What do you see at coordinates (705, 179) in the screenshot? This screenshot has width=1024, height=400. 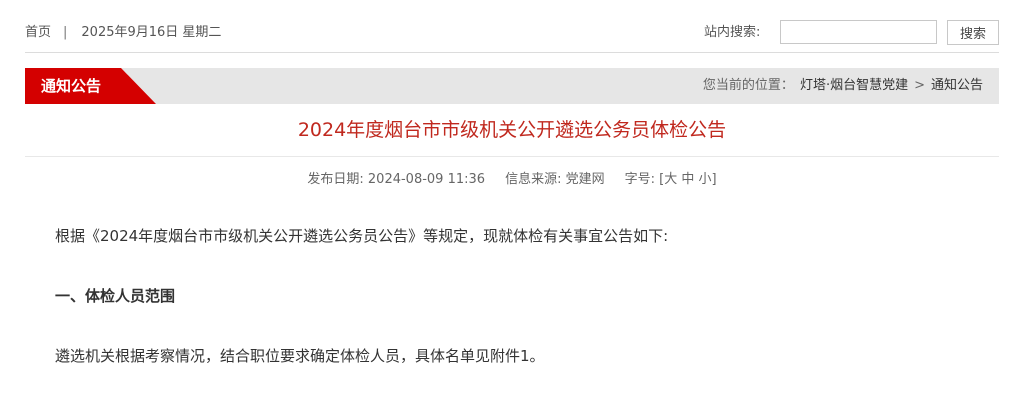 I see `font-size-small: 小` at bounding box center [705, 179].